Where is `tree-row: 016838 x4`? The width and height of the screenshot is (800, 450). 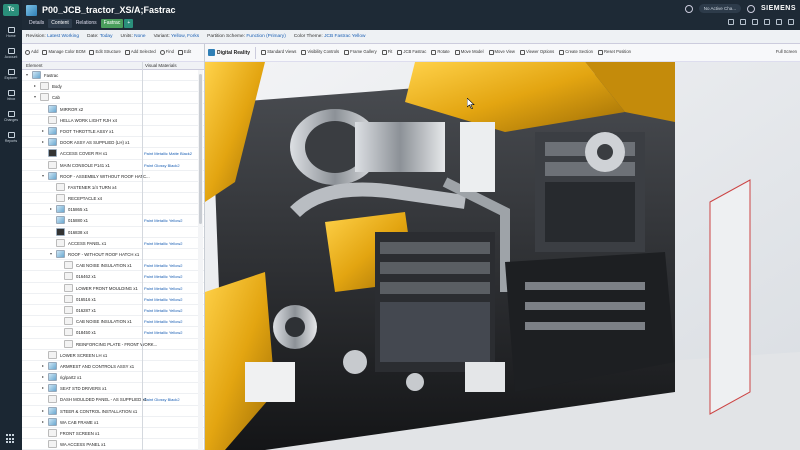
tree-row: 016838 x4 is located at coordinates (113, 232).